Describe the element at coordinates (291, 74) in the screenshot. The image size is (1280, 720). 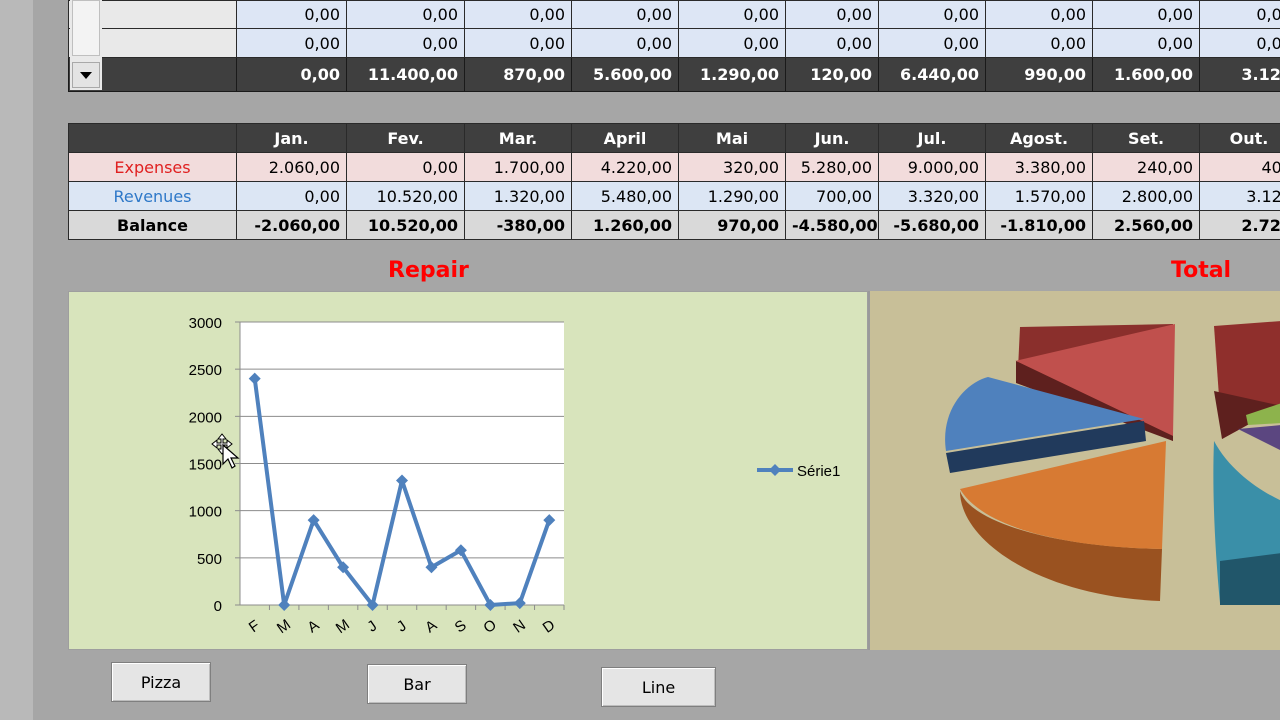
I see `total-cell: 0,00` at that location.